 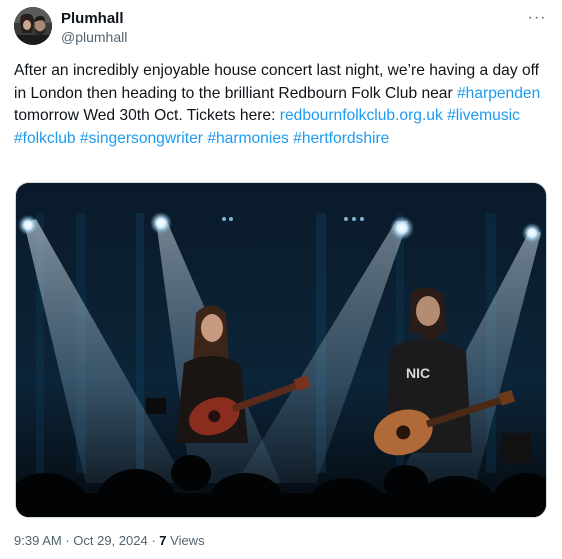 What do you see at coordinates (185, 540) in the screenshot?
I see `views-label: Views` at bounding box center [185, 540].